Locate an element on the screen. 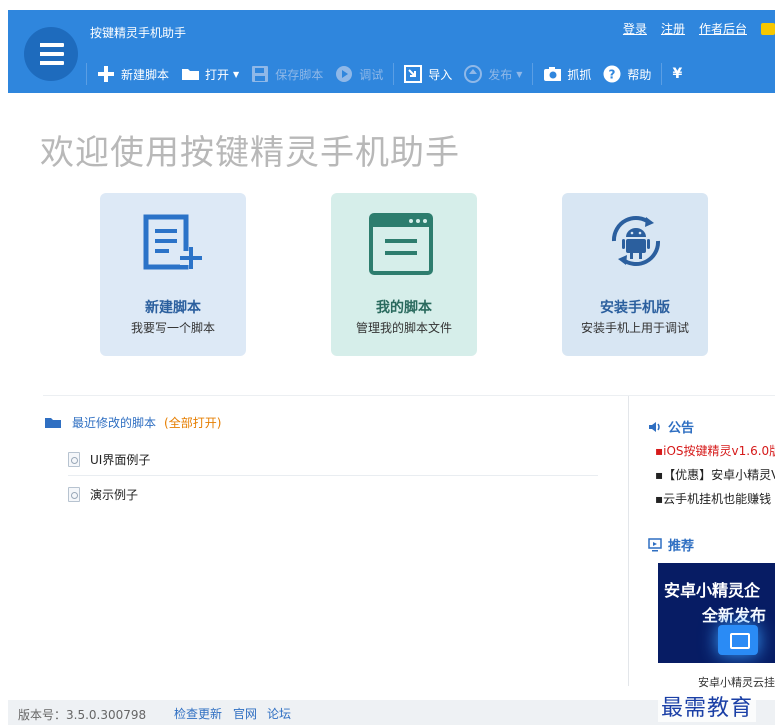  top-links: 登录 注册 作者后台 is located at coordinates (699, 28).